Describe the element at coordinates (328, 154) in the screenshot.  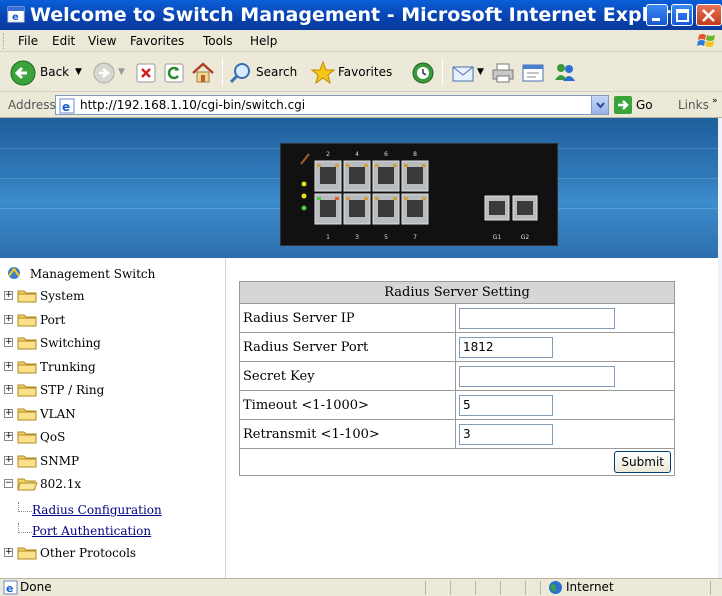
I see `port-number-label: 2` at that location.